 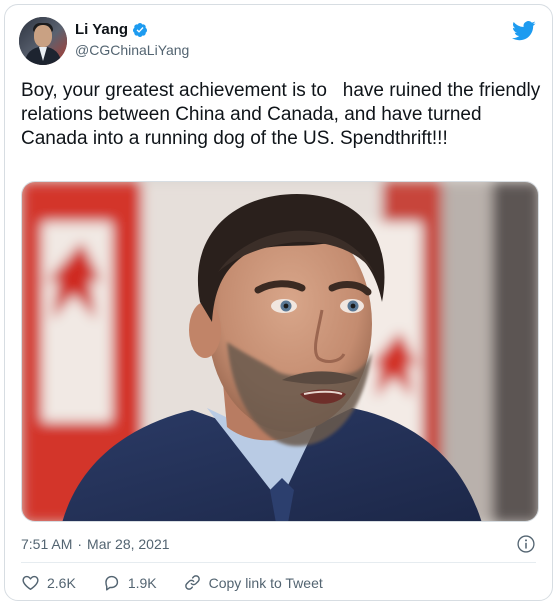 I want to click on info-icon, so click(x=526, y=544).